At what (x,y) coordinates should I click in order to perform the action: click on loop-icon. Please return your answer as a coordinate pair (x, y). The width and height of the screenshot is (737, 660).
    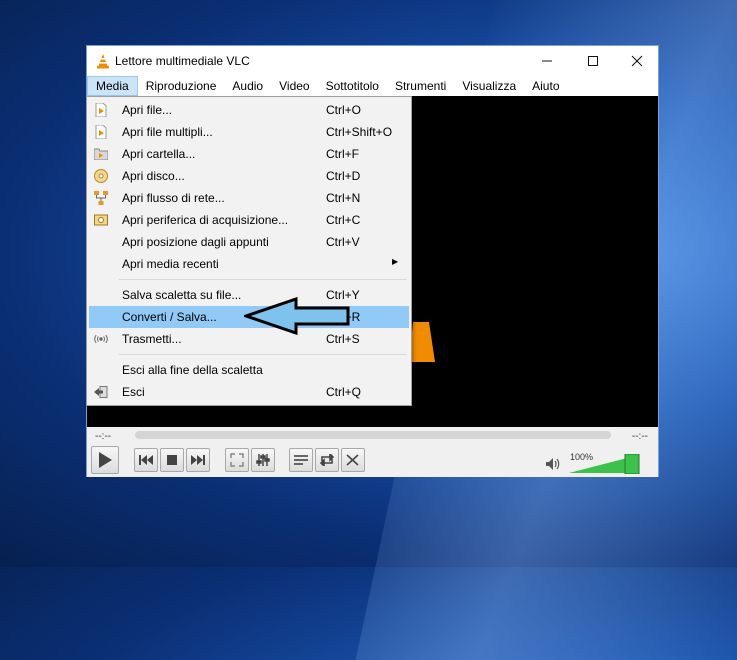
    Looking at the image, I should click on (327, 460).